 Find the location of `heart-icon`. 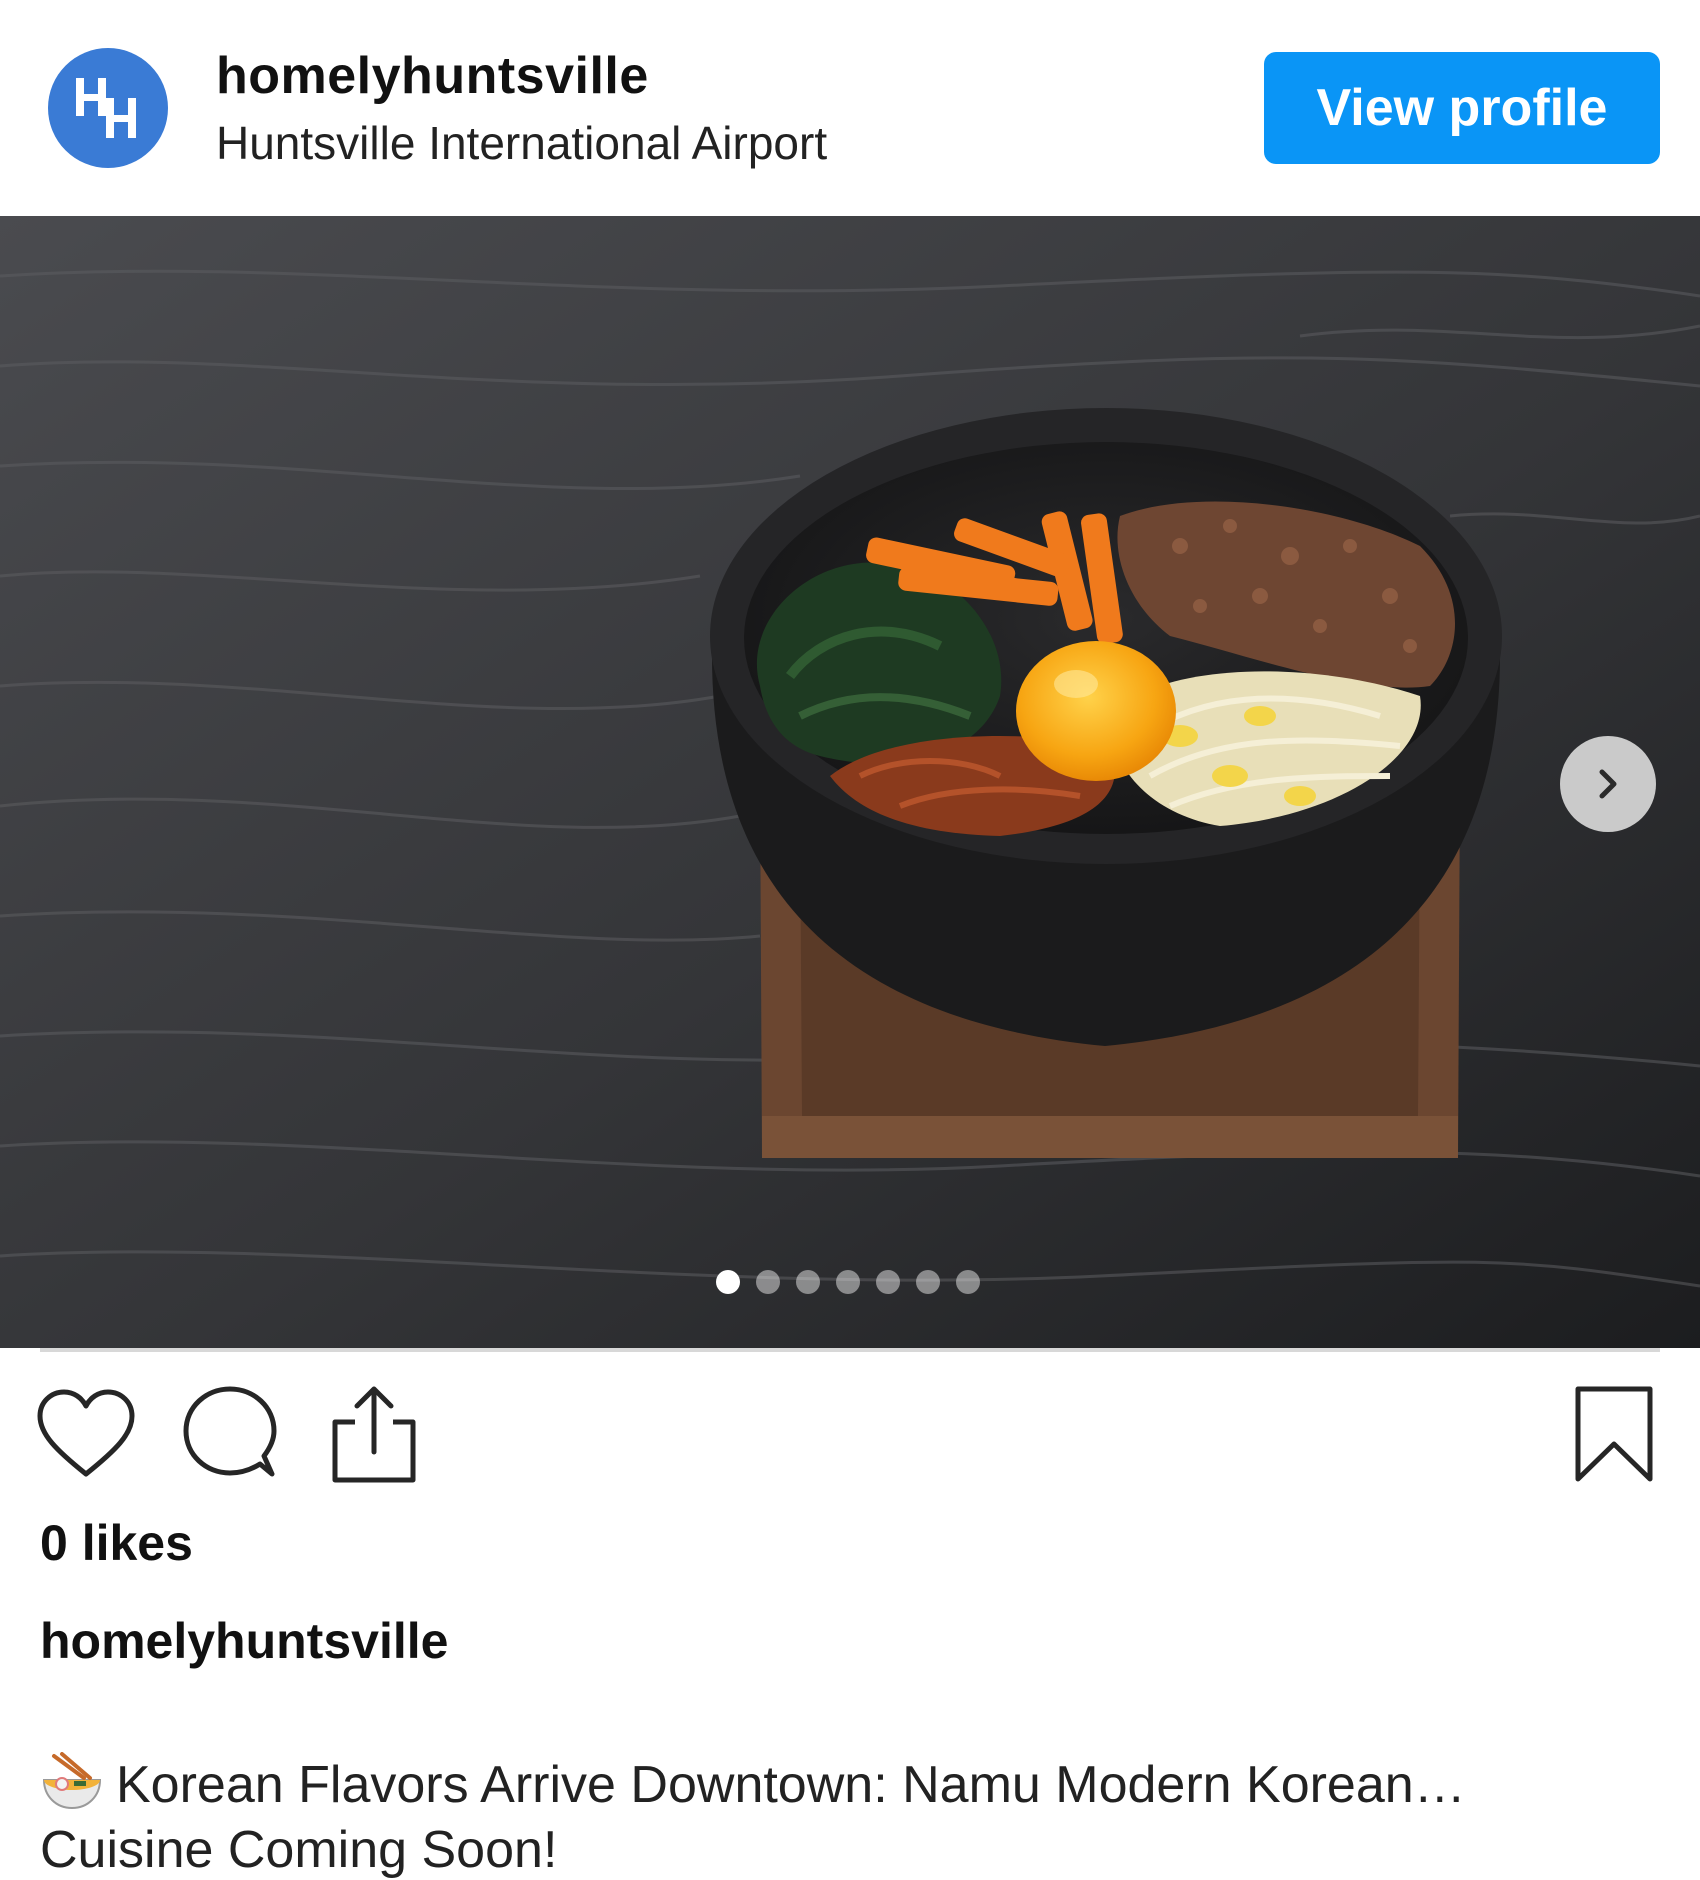

heart-icon is located at coordinates (86, 1433).